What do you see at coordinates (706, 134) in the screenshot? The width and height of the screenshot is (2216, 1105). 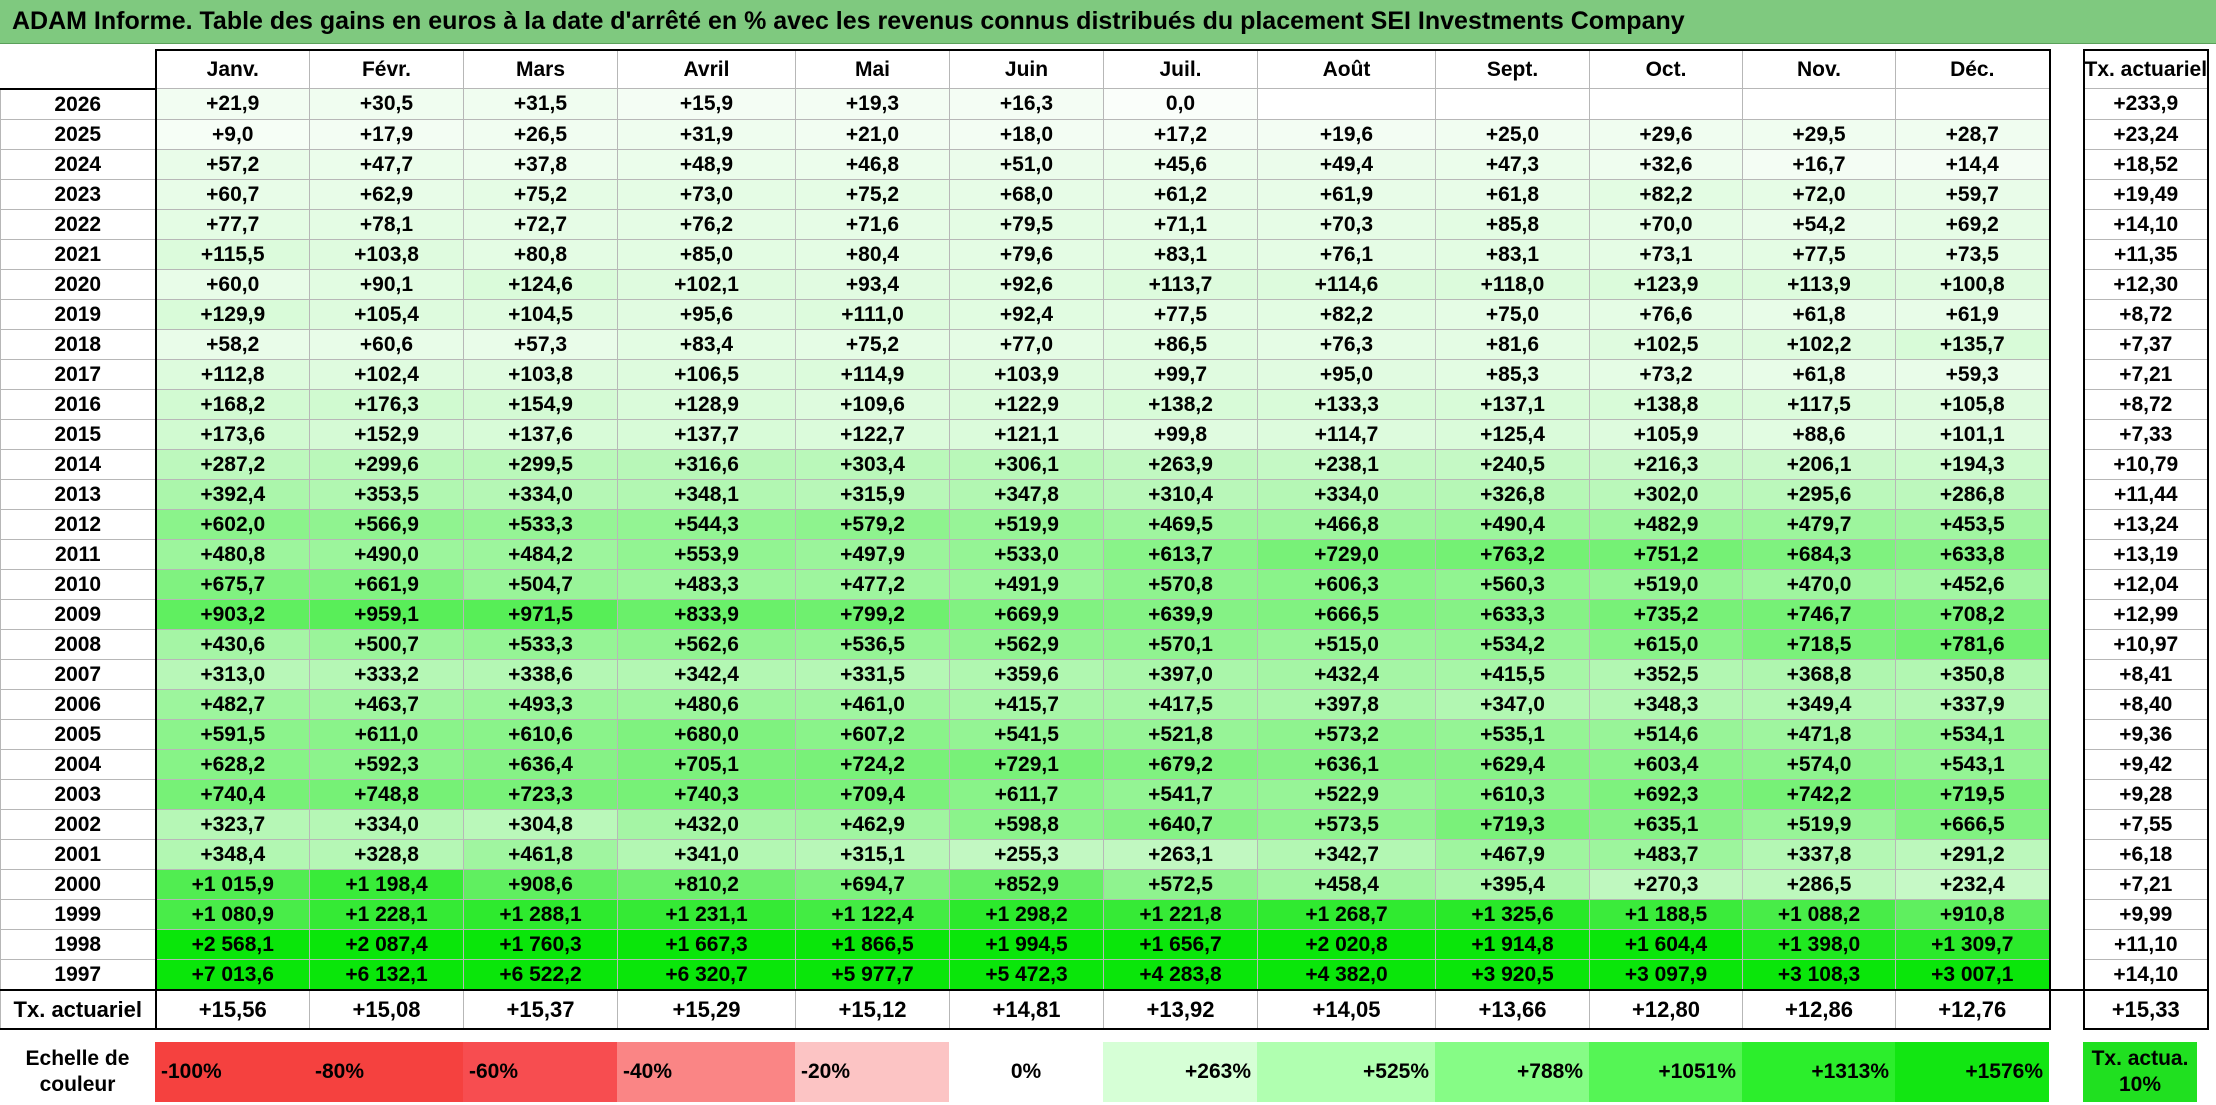 I see `gain-cell: +31,9` at bounding box center [706, 134].